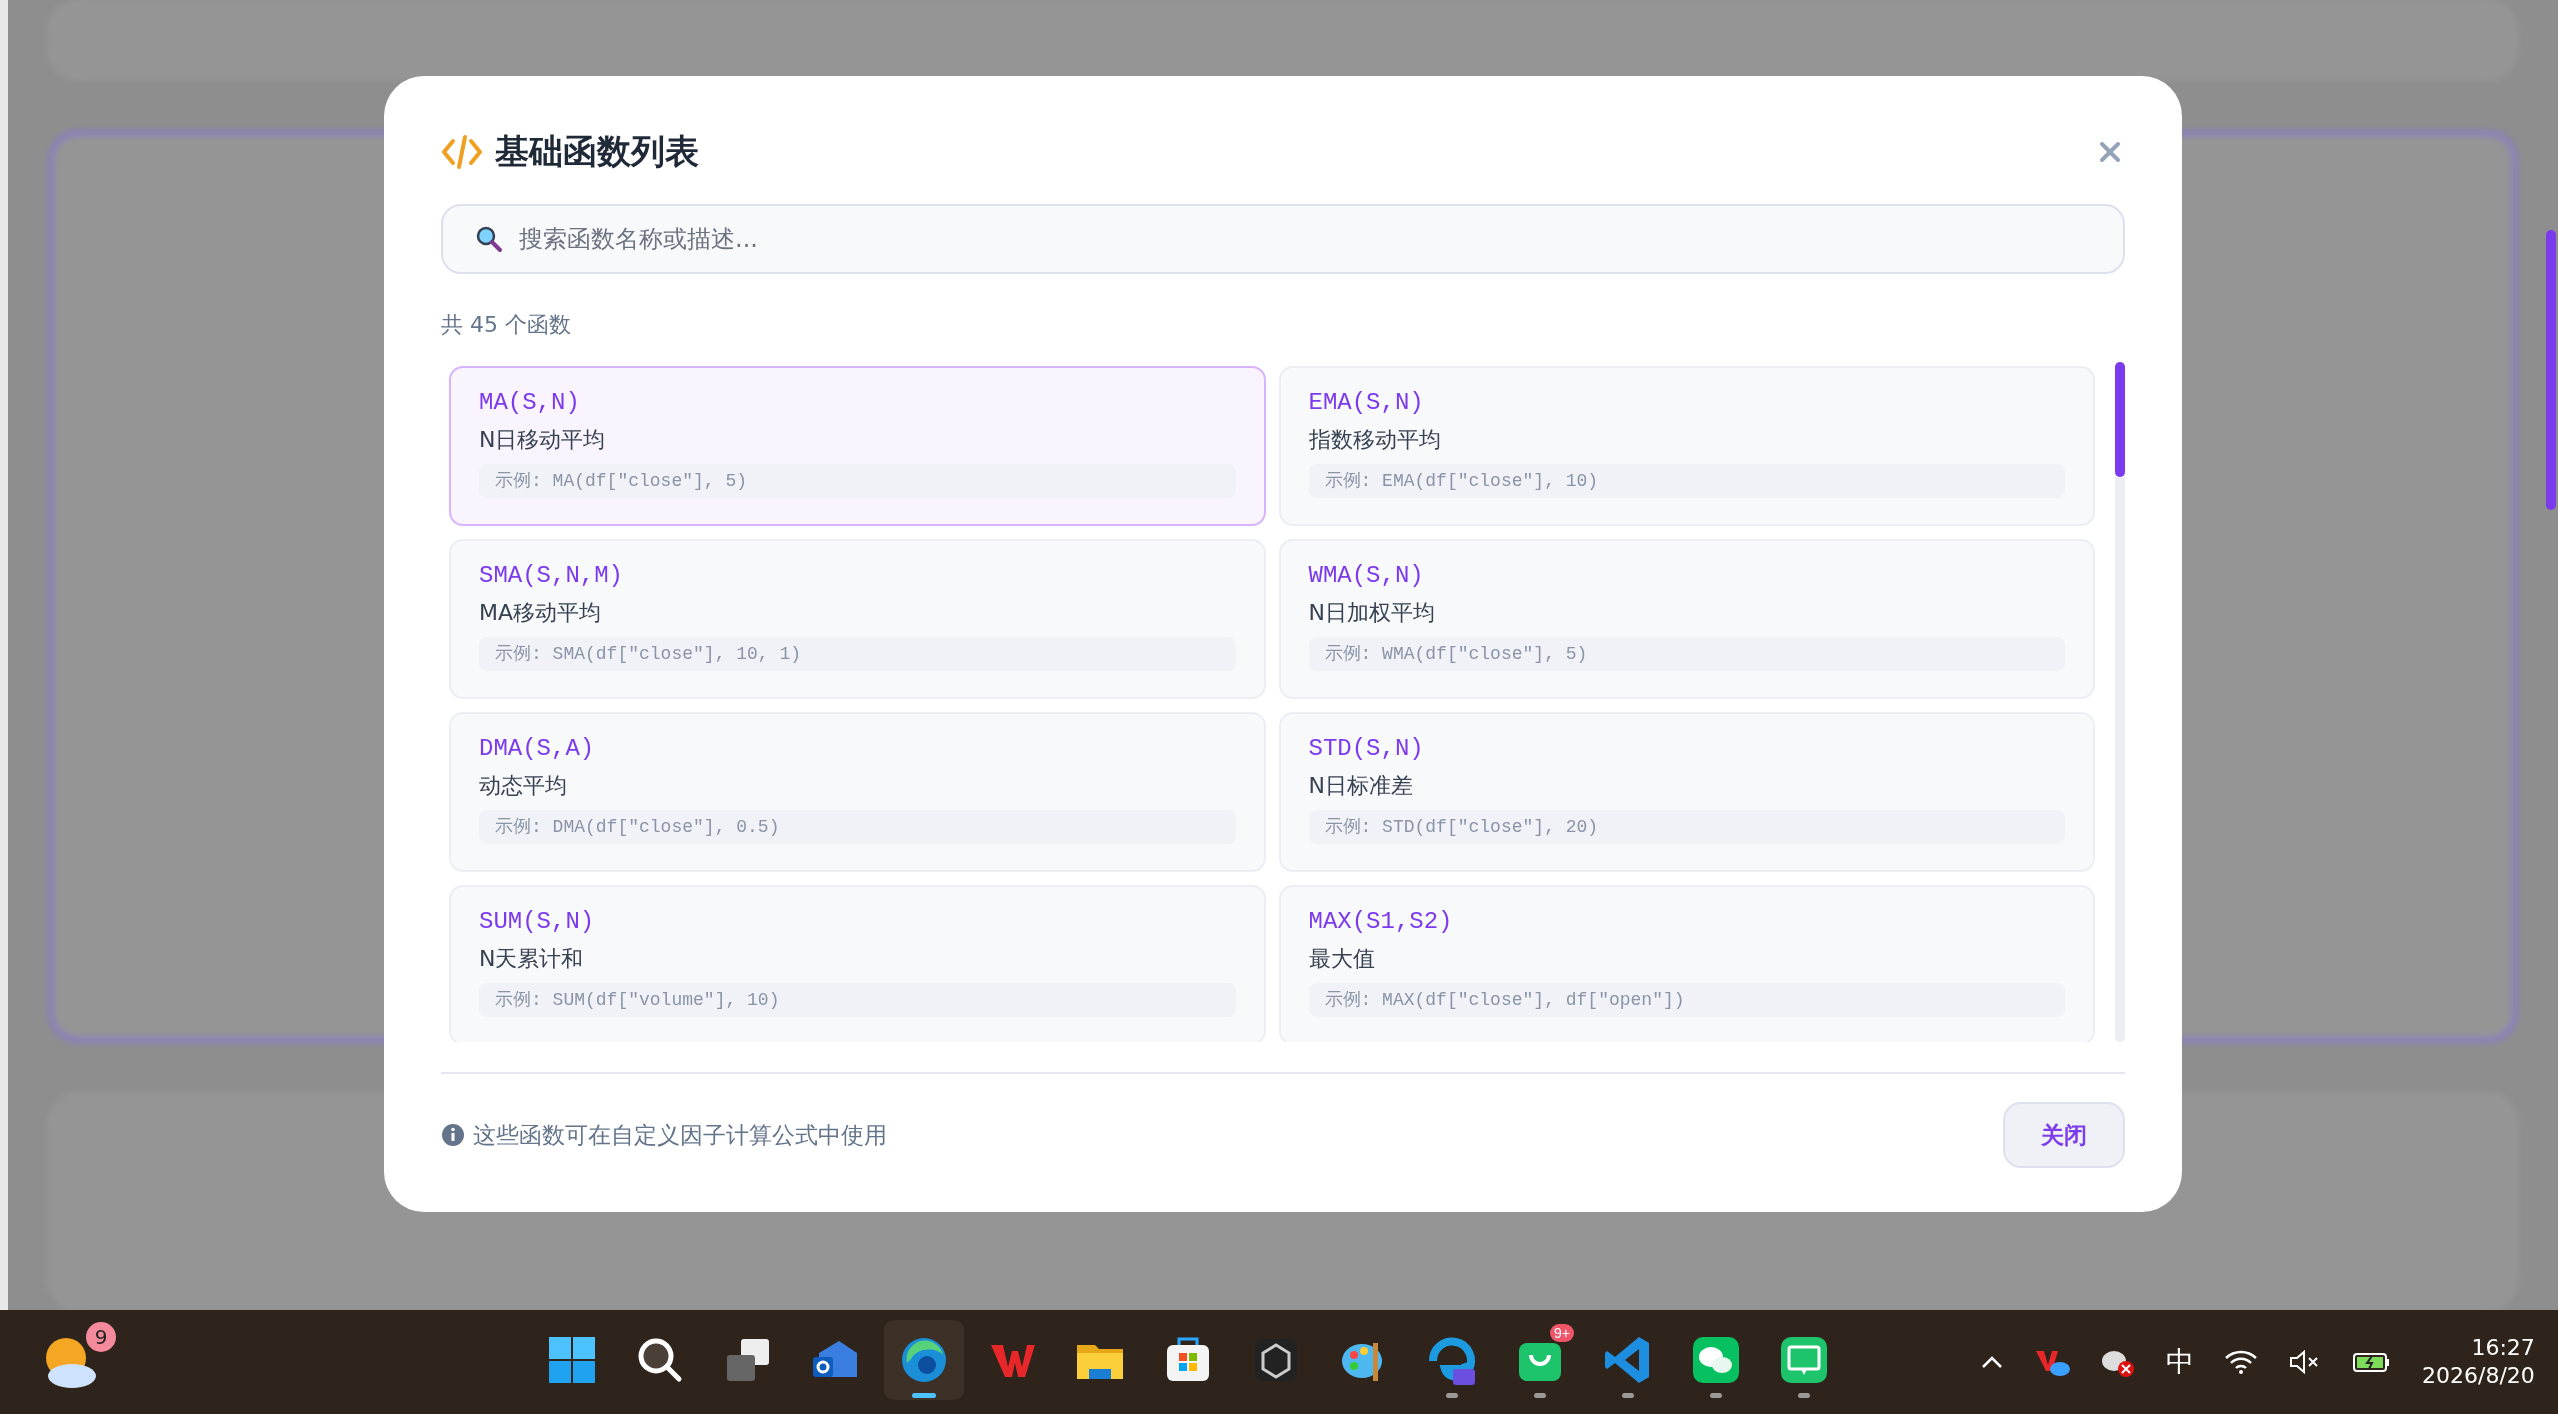 The image size is (2558, 1414). Describe the element at coordinates (506, 325) in the screenshot. I see `function-count: 共 45 个函数` at that location.